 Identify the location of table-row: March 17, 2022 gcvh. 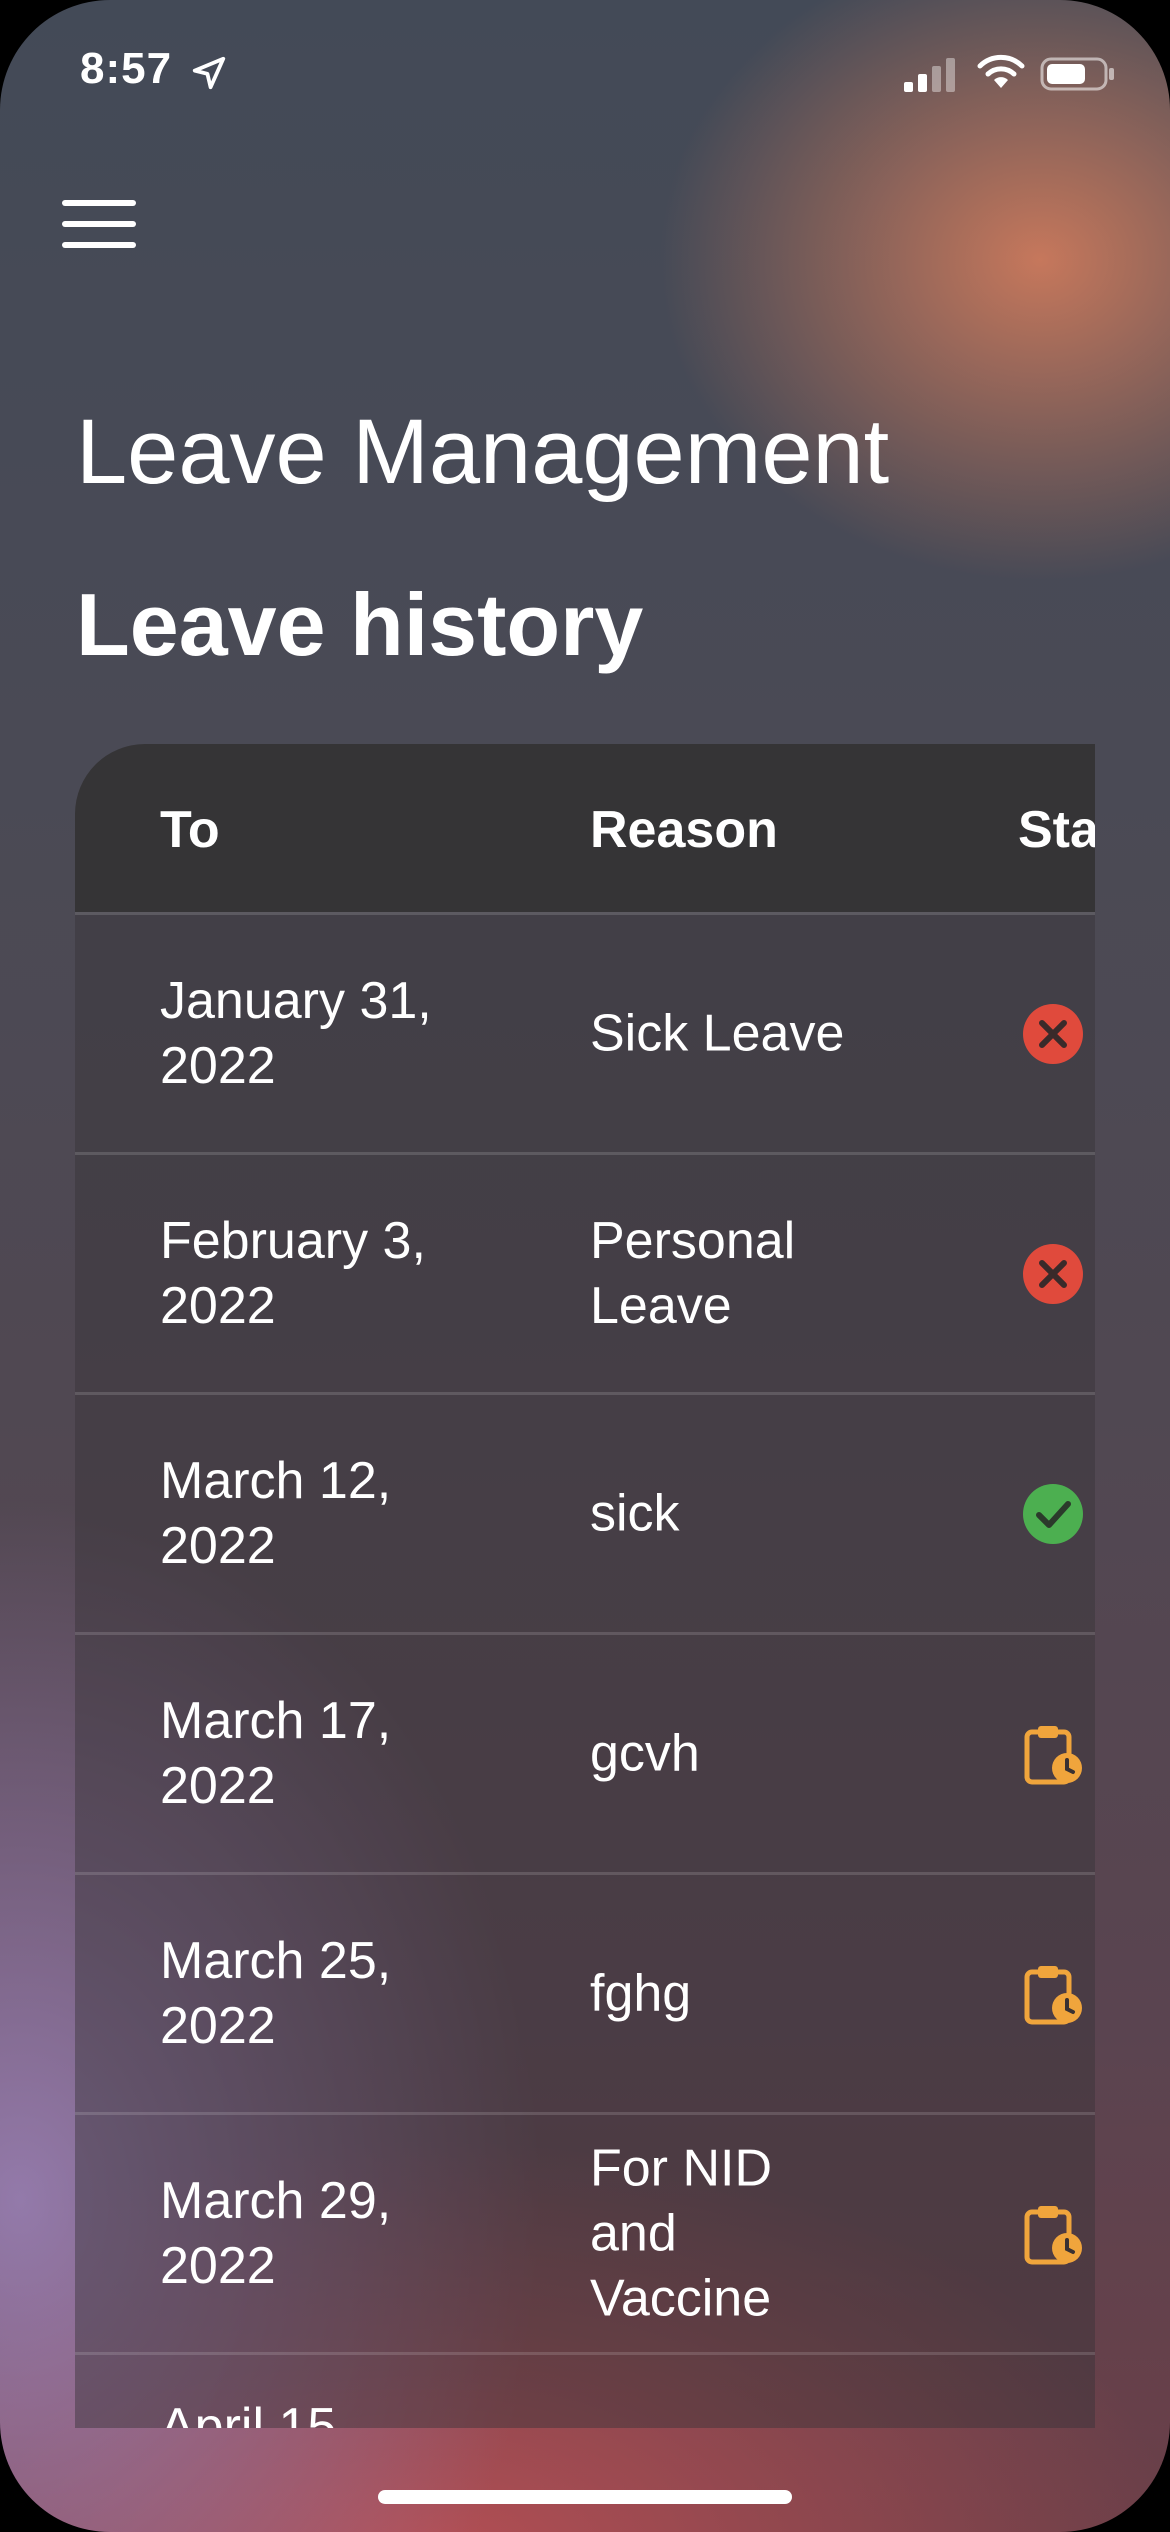
(585, 1752).